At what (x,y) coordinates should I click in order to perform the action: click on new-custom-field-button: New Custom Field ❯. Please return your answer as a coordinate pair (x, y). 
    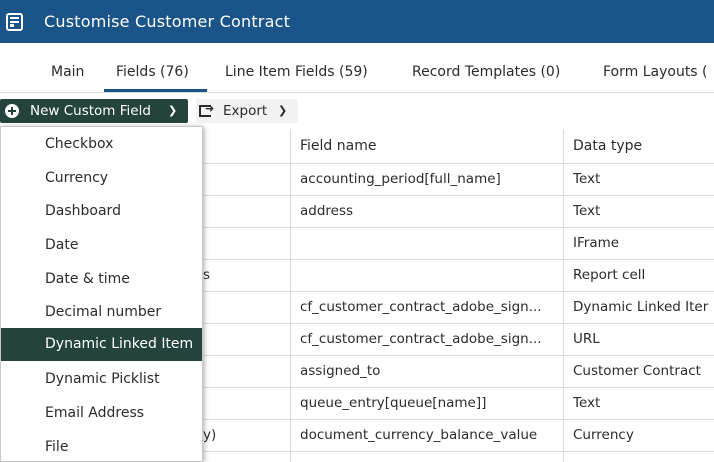
    Looking at the image, I should click on (94, 111).